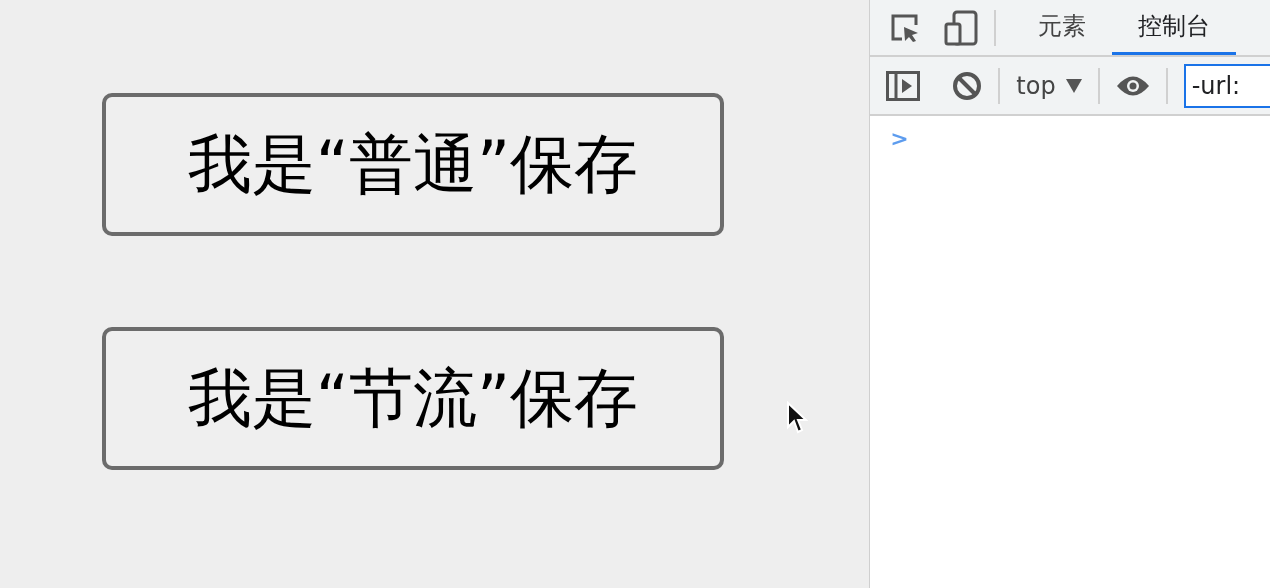  Describe the element at coordinates (961, 27) in the screenshot. I see `device-icon` at that location.